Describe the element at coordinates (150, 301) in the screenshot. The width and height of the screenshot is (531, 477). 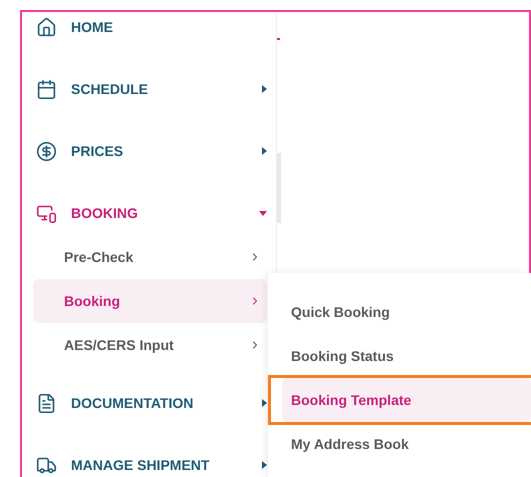
I see `submenu-item: Booking` at that location.